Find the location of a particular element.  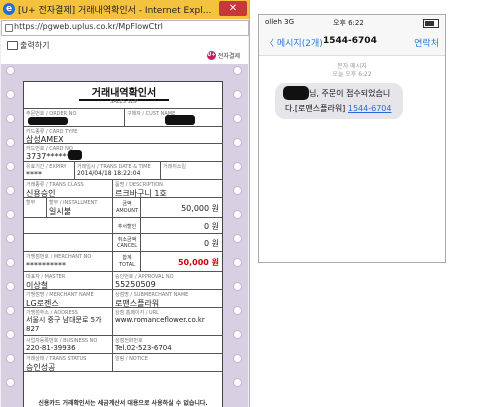

sub-merchant-label: 상점명 / SUBMERCHANT NAME is located at coordinates (152, 295).